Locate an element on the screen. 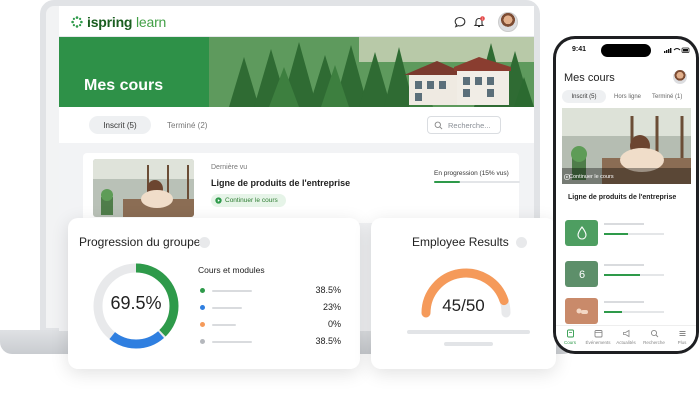 This screenshot has height=403, width=700. continue-course-button: Continuer le cours is located at coordinates (248, 200).